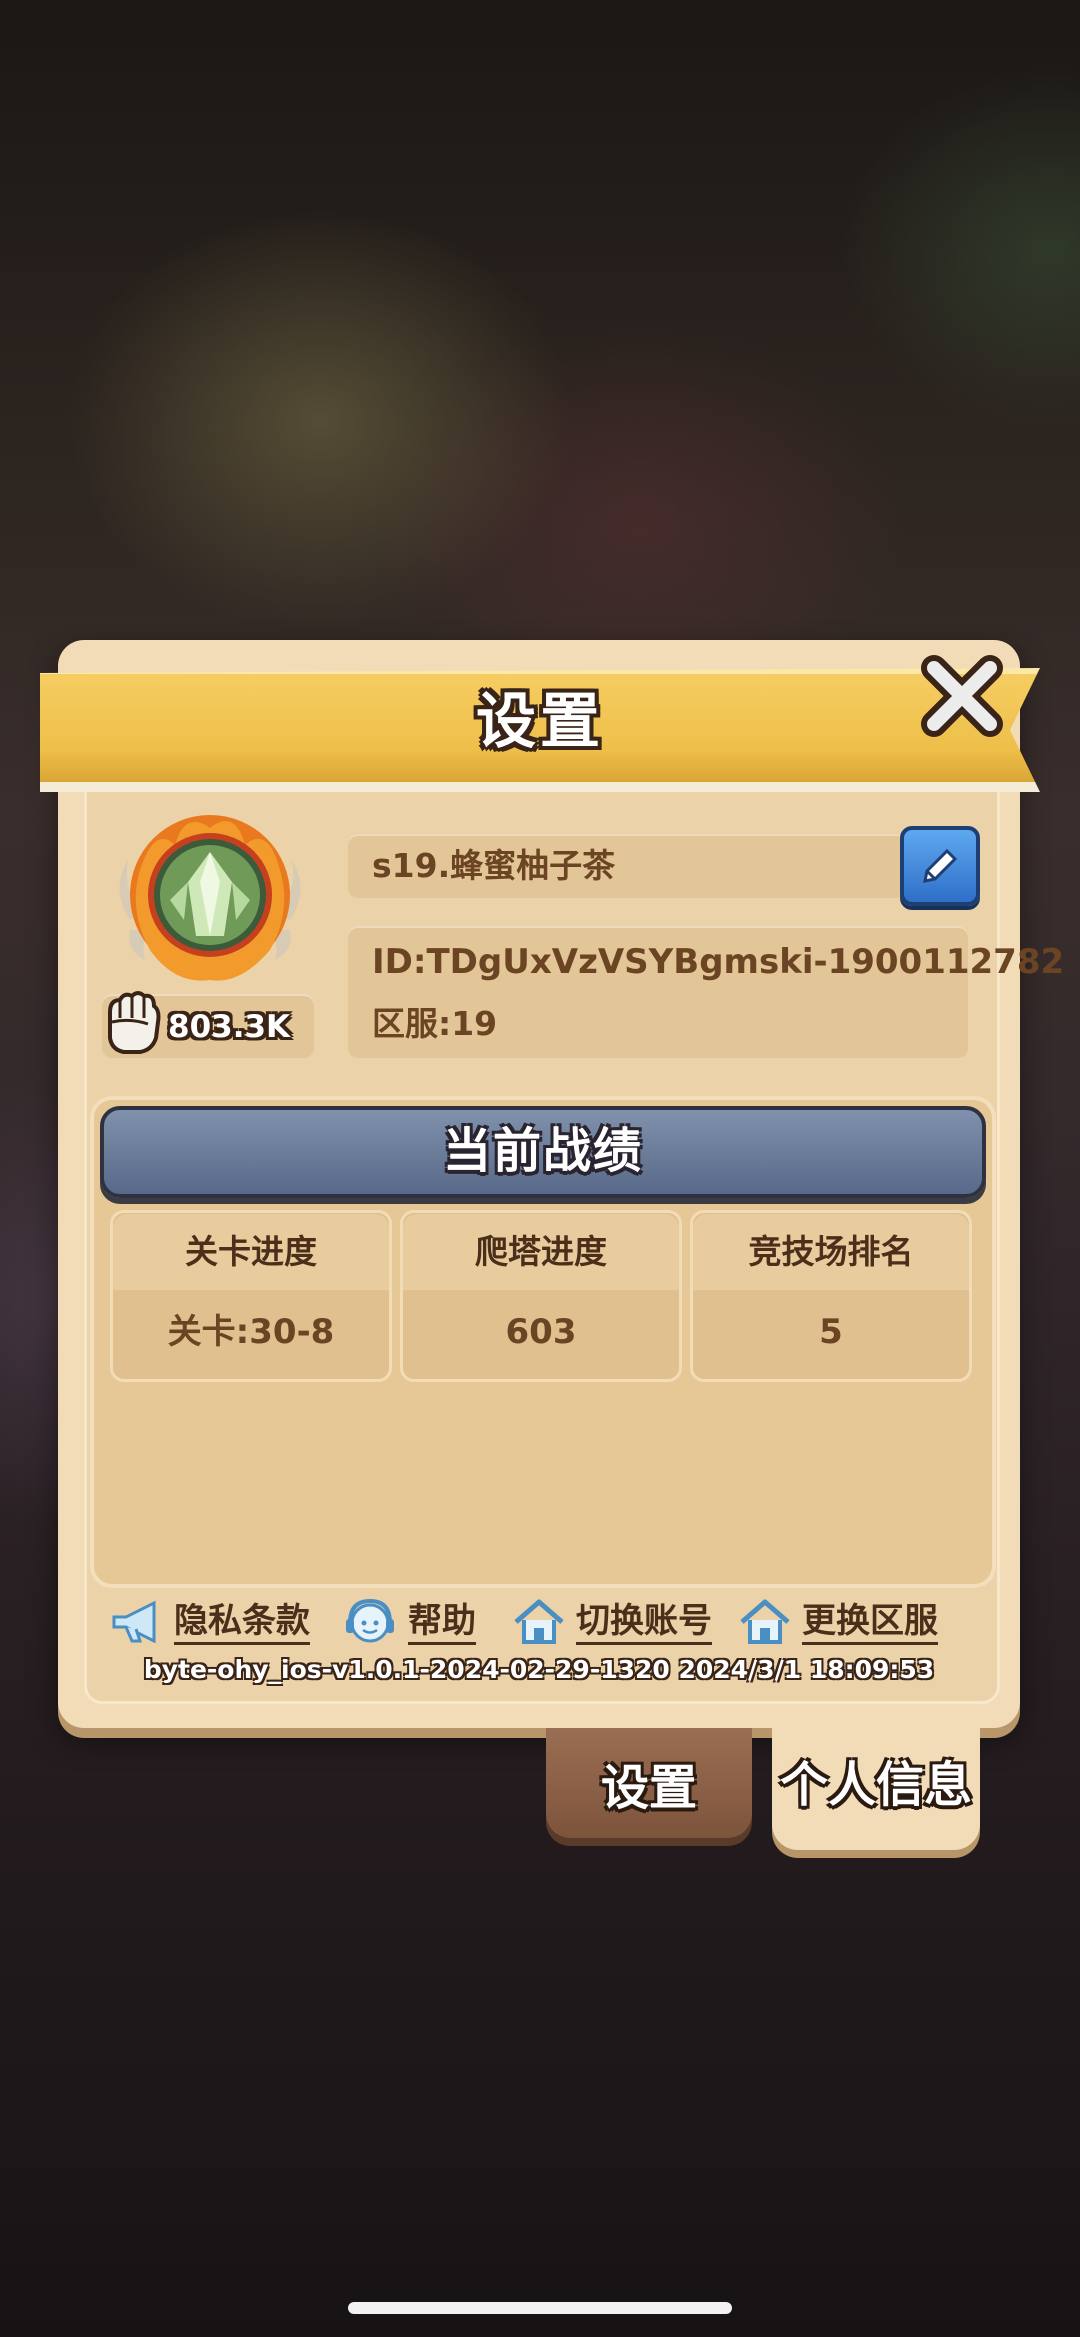 This screenshot has width=1080, height=2337. Describe the element at coordinates (831, 1252) in the screenshot. I see `stat-label: 竞技场排名` at that location.